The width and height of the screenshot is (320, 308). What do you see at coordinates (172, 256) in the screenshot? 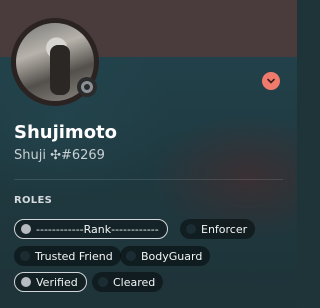
I see `role-label: BodyGuard` at bounding box center [172, 256].